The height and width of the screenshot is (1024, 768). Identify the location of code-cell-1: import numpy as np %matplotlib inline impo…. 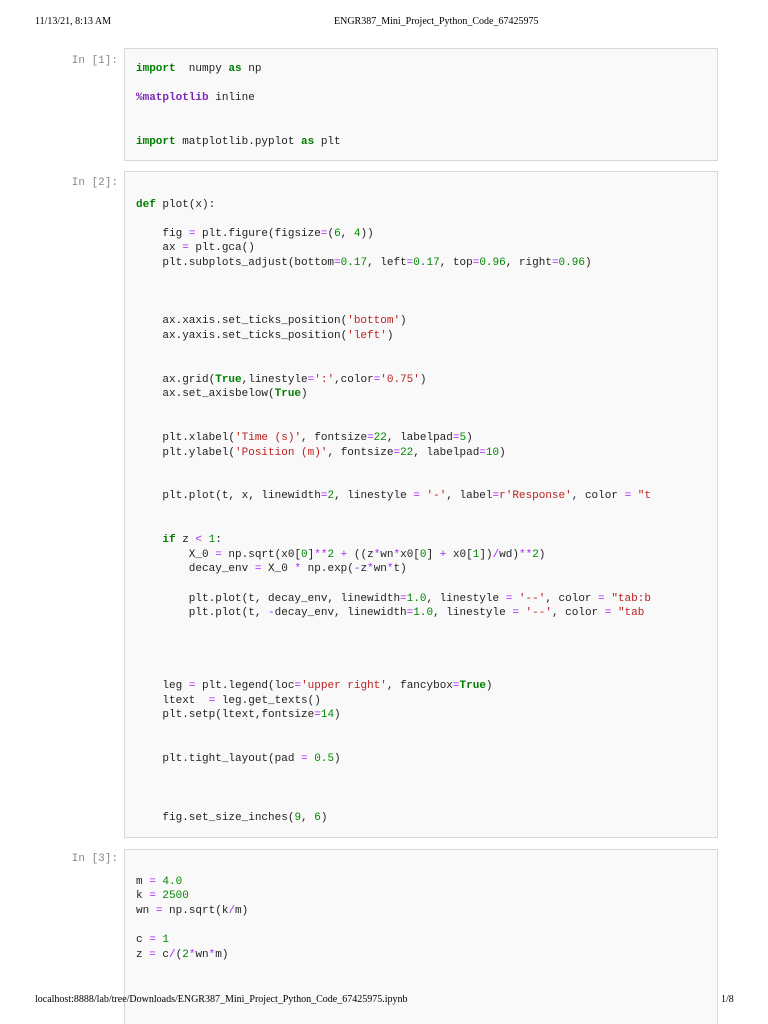
(421, 104).